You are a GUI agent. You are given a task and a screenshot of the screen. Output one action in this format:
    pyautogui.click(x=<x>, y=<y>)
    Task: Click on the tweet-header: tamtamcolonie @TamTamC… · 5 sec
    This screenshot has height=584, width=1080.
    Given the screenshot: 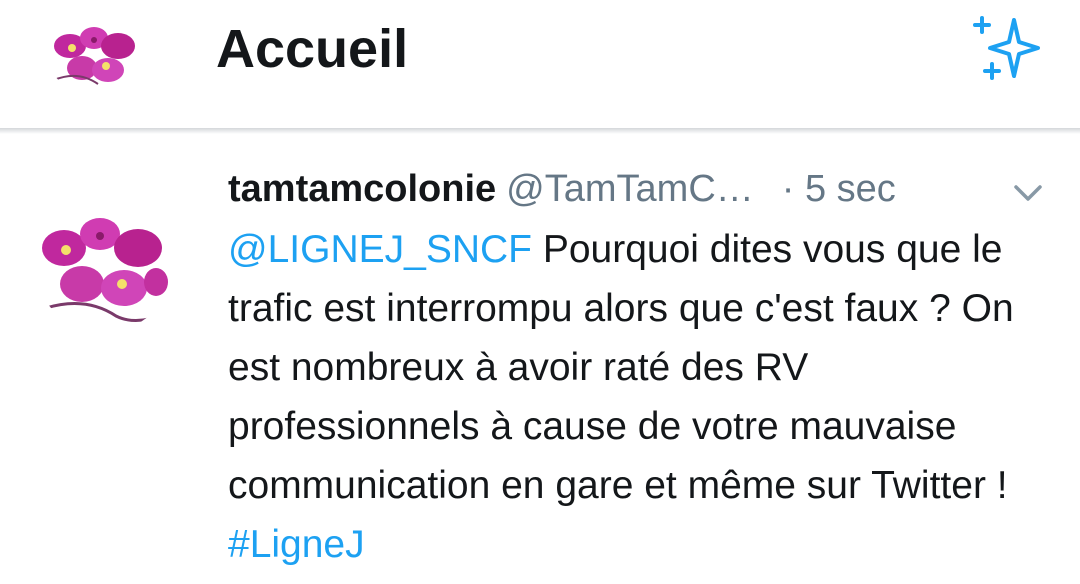 What is the action you would take?
    pyautogui.click(x=643, y=189)
    